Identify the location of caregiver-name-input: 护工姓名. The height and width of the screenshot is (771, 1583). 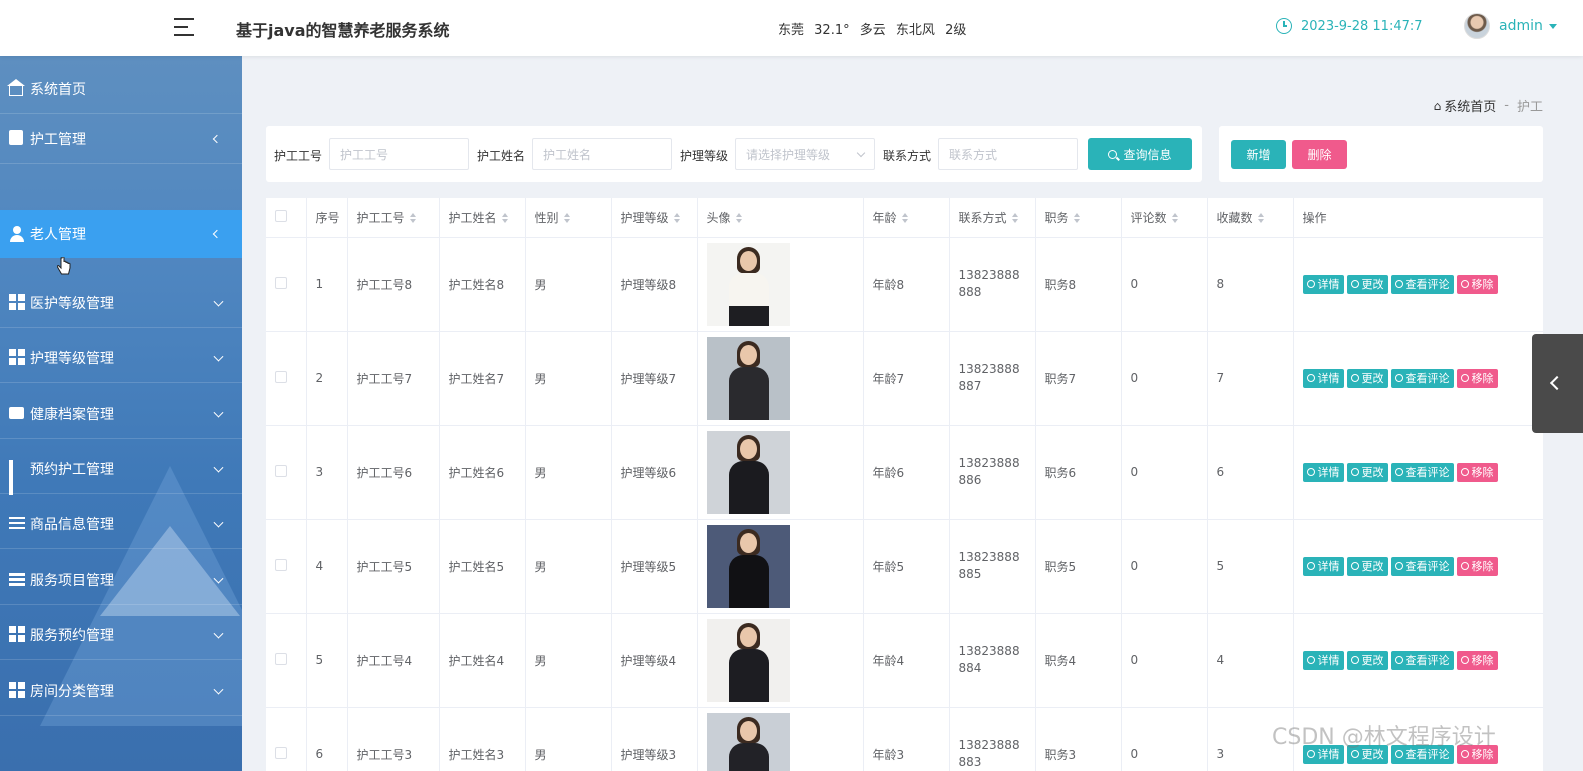
(602, 154).